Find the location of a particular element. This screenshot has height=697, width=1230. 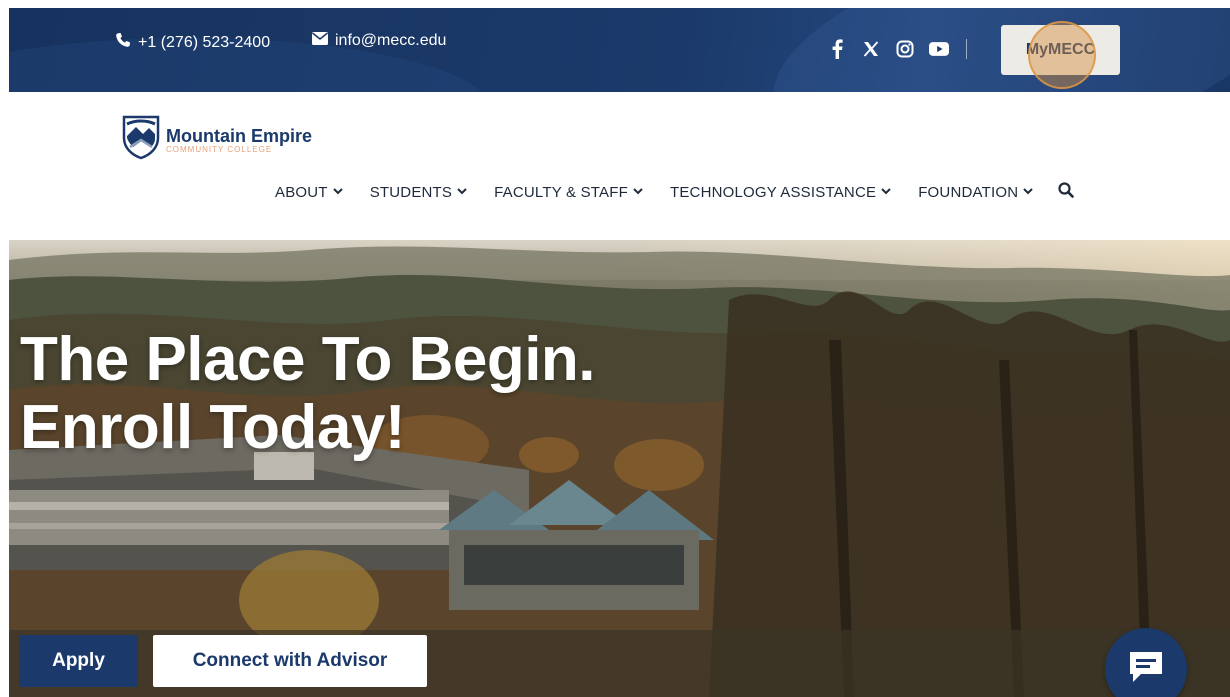

topbar-decoration is located at coordinates (991, 50).